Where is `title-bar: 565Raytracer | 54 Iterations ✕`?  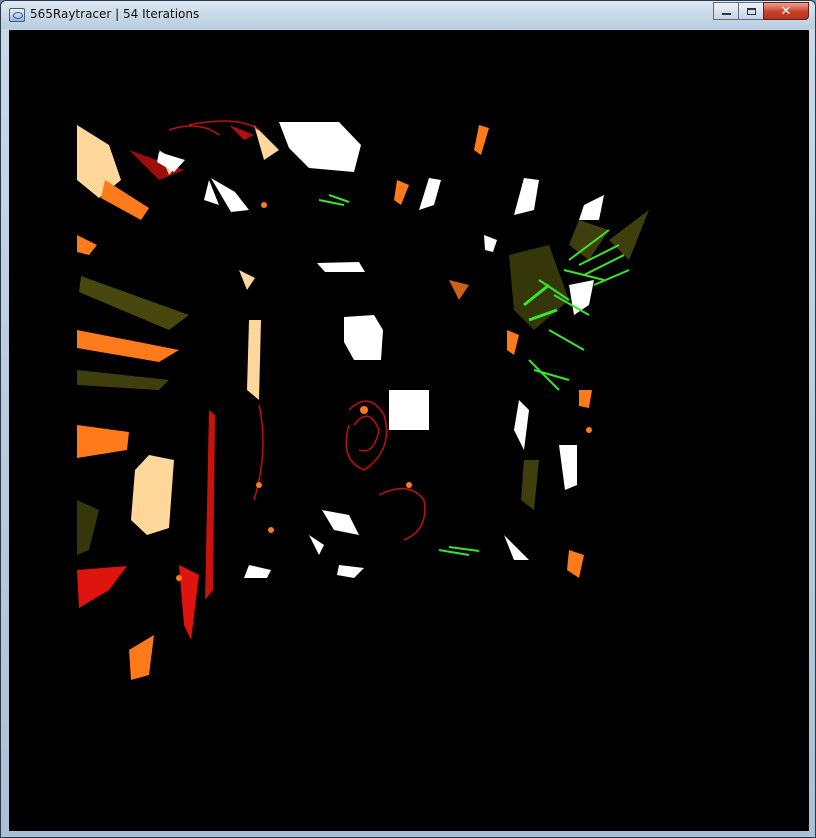 title-bar: 565Raytracer | 54 Iterations ✕ is located at coordinates (408, 15).